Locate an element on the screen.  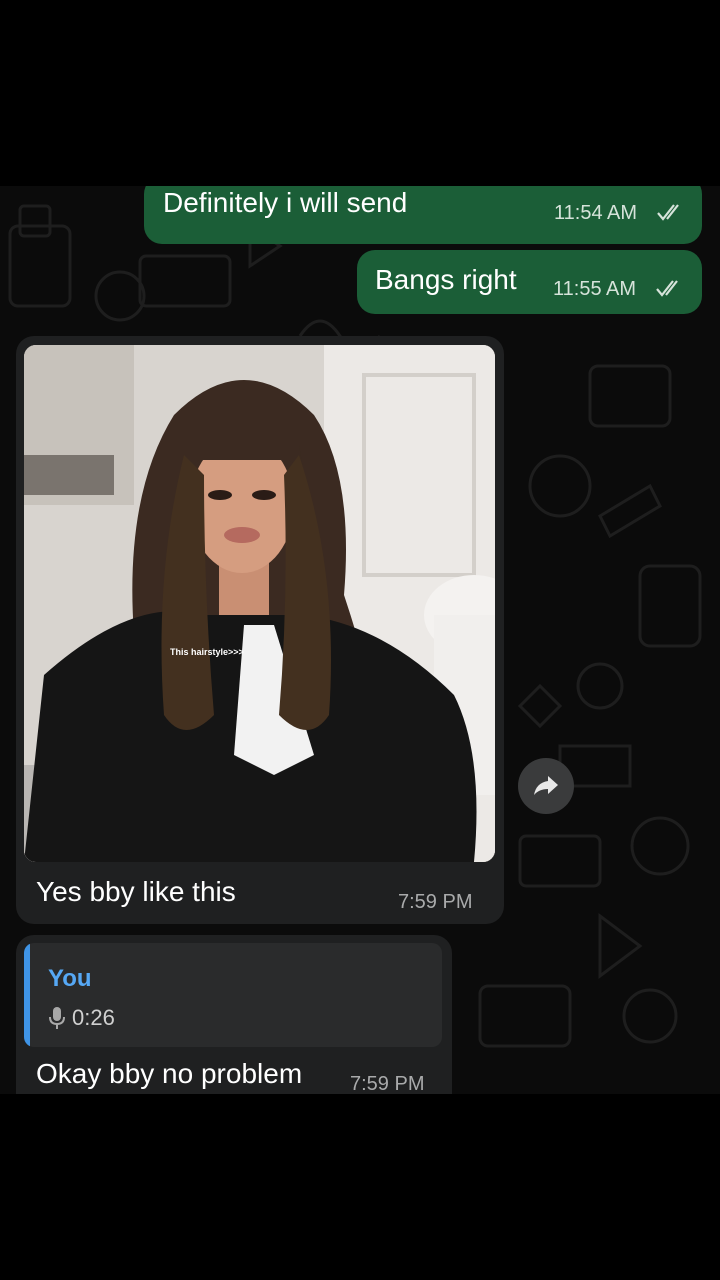
forward-button is located at coordinates (546, 786).